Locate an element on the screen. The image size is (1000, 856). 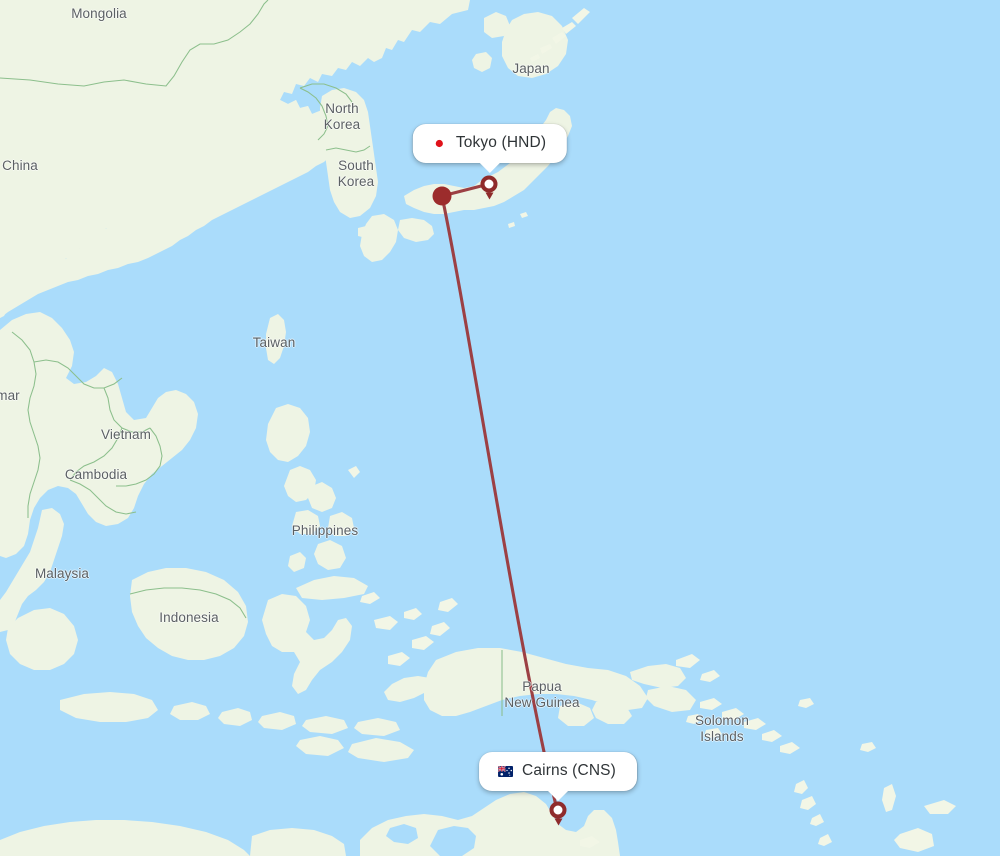
cairns-airport-marker is located at coordinates (558, 810).